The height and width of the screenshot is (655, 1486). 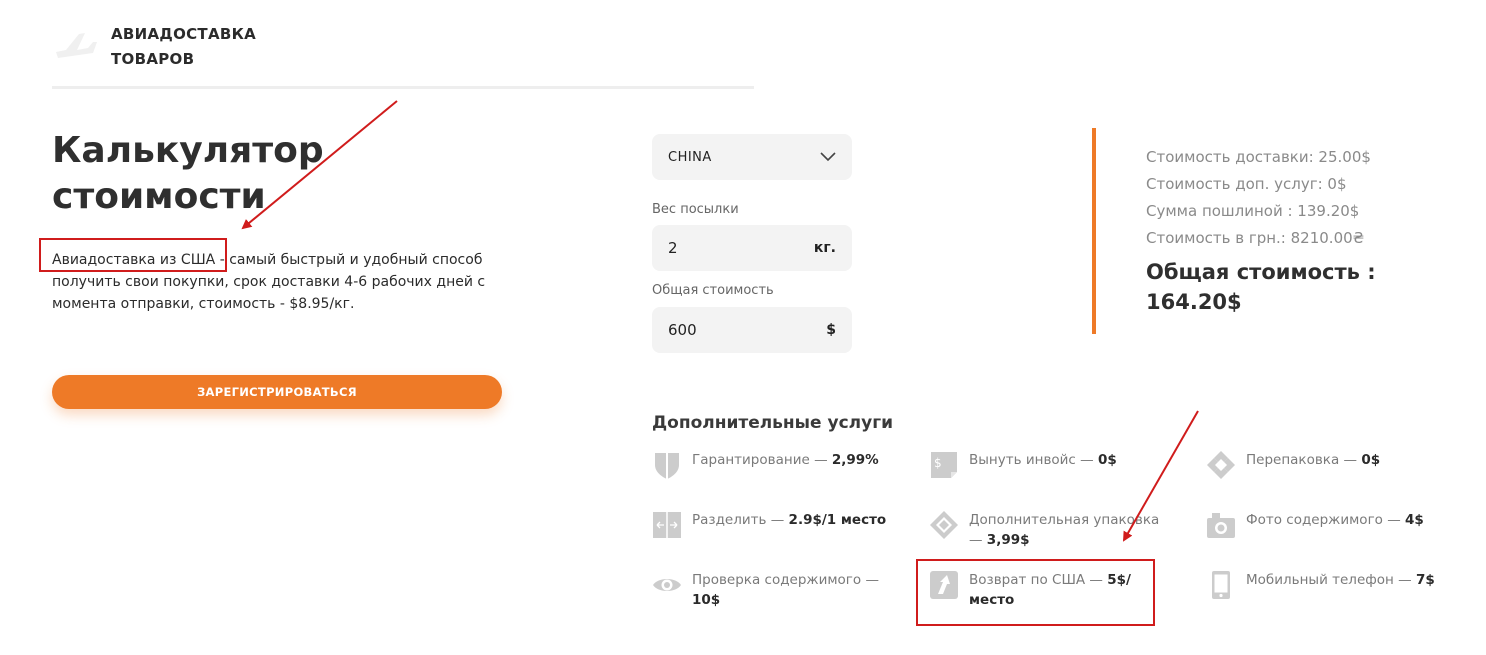 I want to click on service-label: Гарантирование — 2,99%, so click(x=785, y=460).